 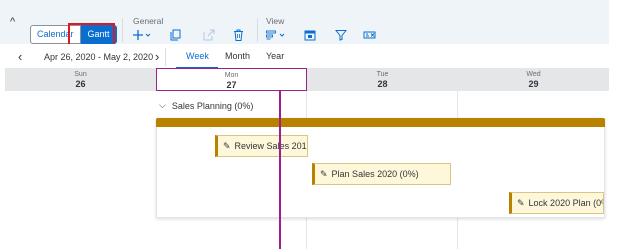 I want to click on day-of-week: Wed, so click(x=533, y=74).